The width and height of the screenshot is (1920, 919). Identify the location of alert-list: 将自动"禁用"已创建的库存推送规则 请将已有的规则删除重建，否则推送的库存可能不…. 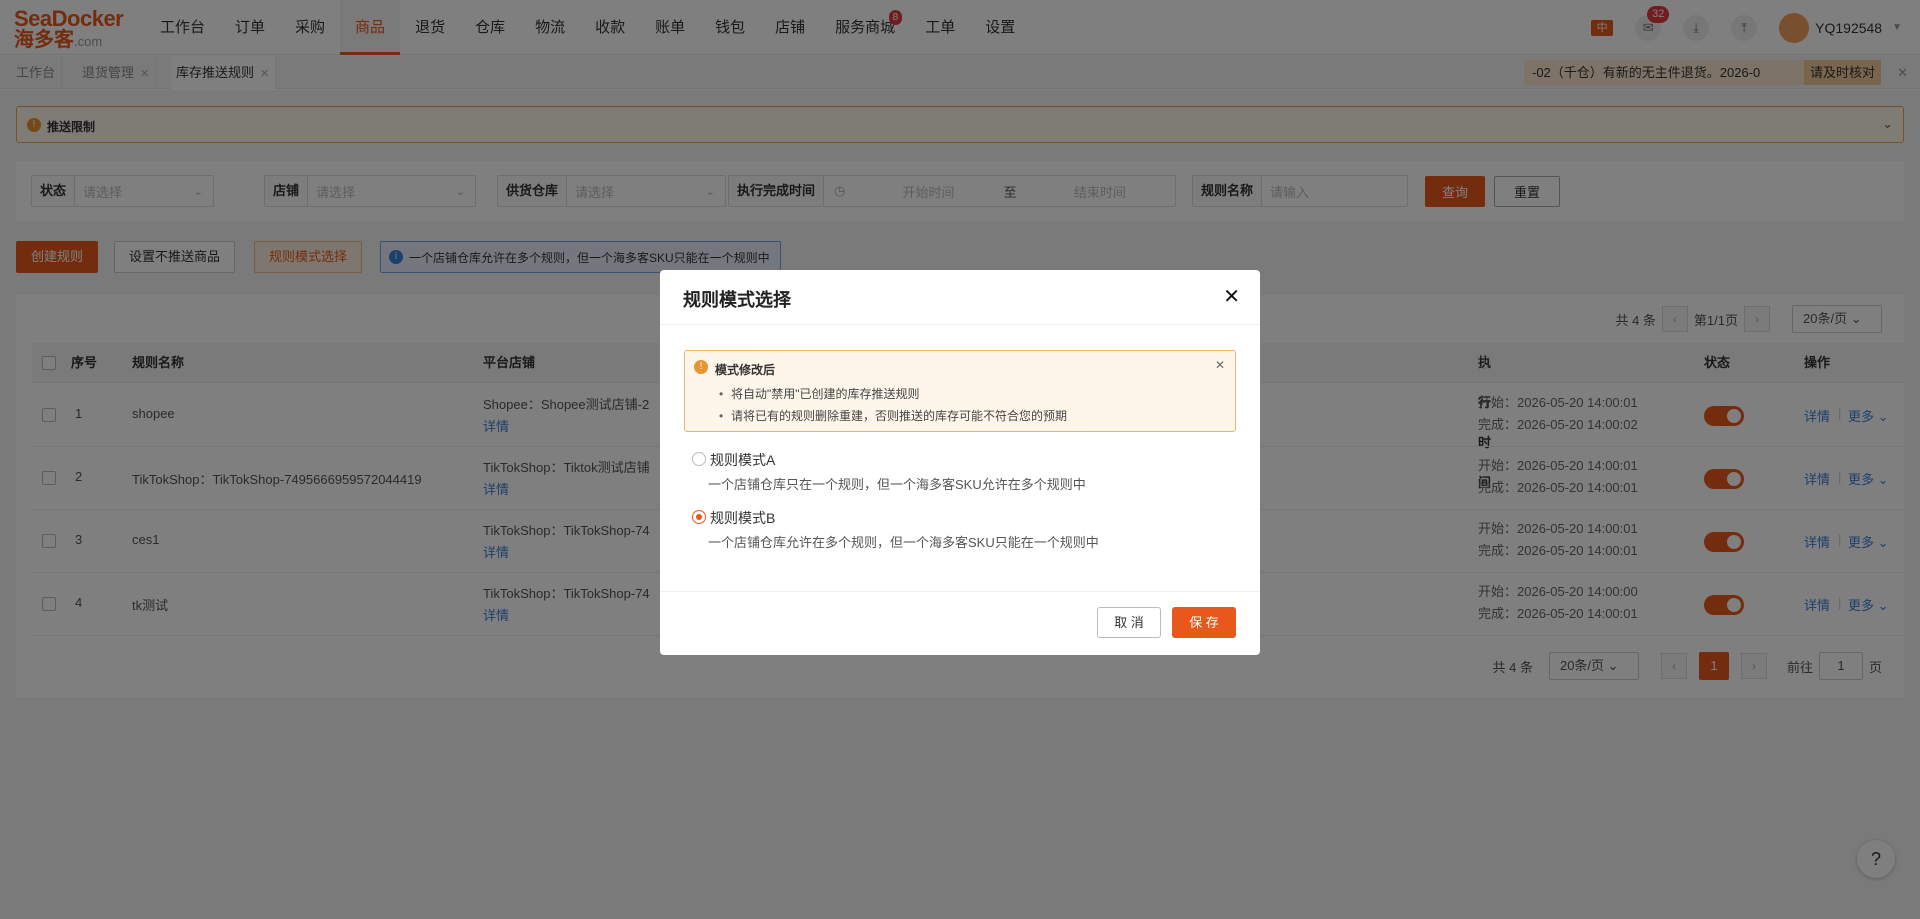
(893, 405).